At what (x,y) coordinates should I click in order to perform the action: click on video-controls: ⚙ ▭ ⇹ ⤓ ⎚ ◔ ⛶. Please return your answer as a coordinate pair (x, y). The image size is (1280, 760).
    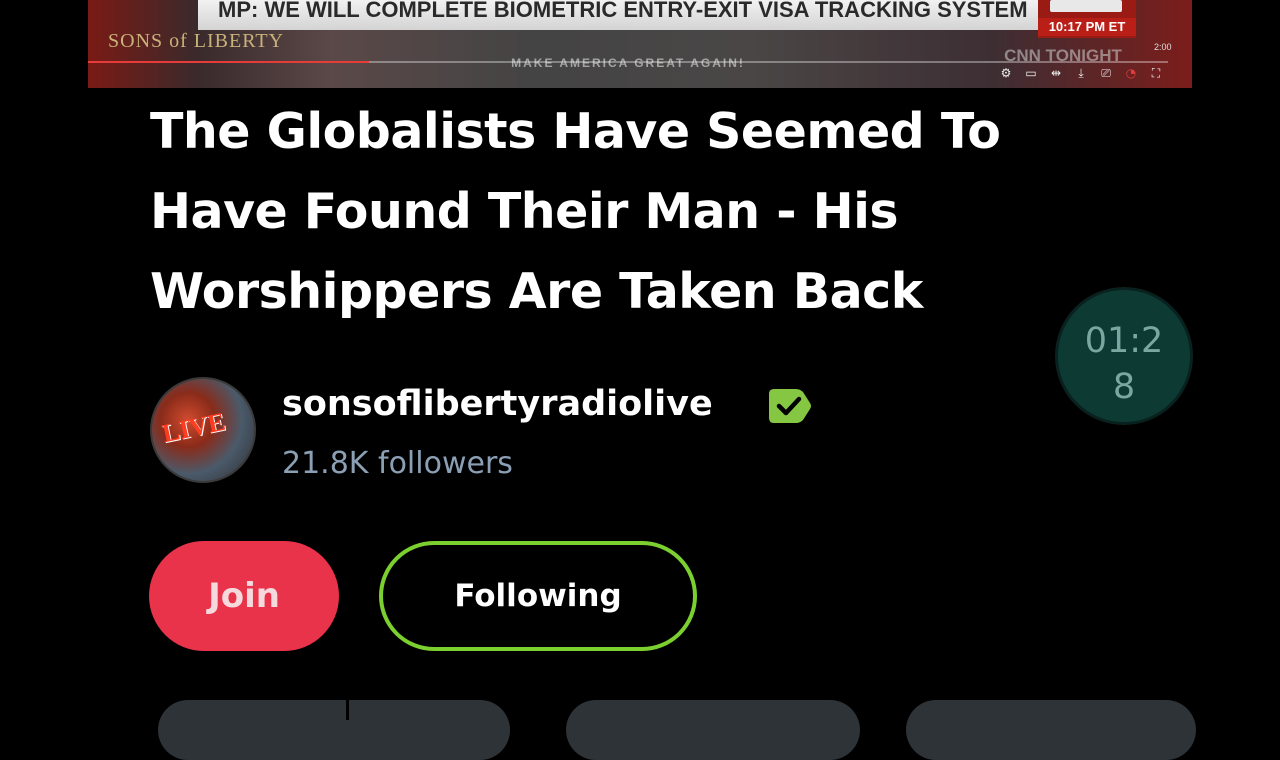
    Looking at the image, I should click on (1081, 73).